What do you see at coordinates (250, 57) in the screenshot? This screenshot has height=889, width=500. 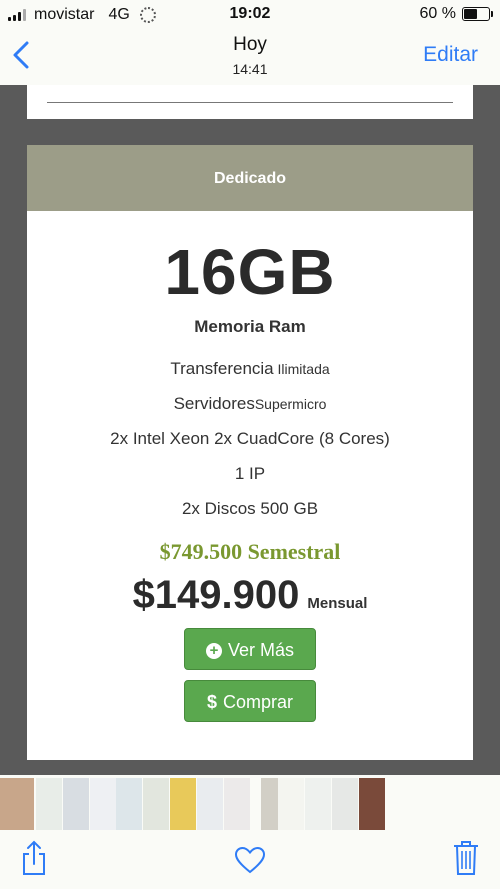 I see `navigation-bar: Hoy 14:41 Editar` at bounding box center [250, 57].